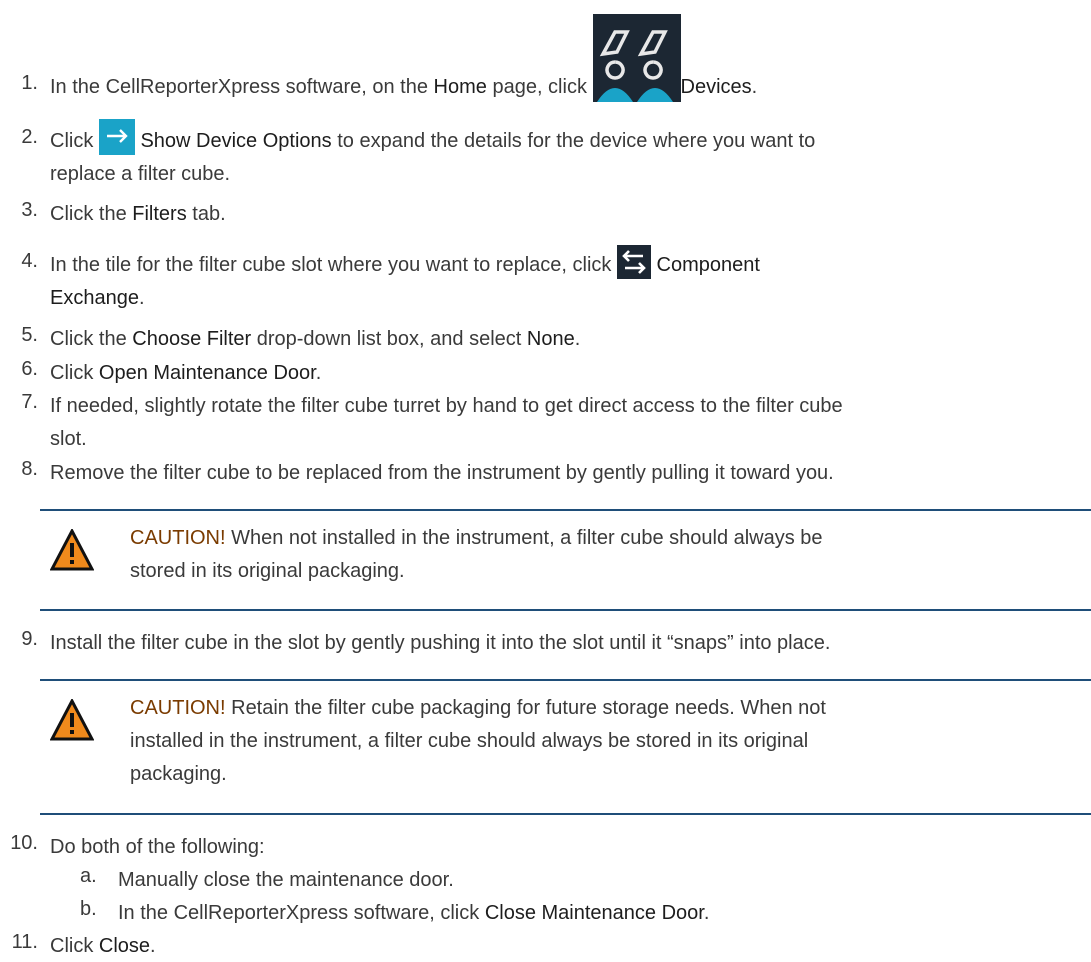 This screenshot has height=962, width=1091. Describe the element at coordinates (594, 913) in the screenshot. I see `close-maintenance-door-label: Close Maintenance Door` at that location.